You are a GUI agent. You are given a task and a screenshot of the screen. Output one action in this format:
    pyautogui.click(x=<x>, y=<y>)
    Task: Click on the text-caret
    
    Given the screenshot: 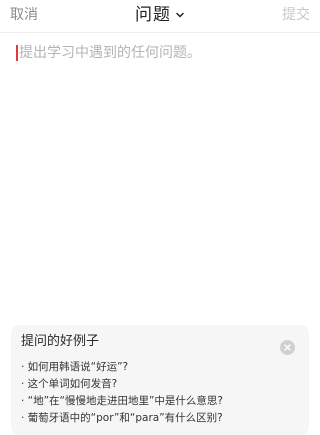 What is the action you would take?
    pyautogui.click(x=17, y=53)
    